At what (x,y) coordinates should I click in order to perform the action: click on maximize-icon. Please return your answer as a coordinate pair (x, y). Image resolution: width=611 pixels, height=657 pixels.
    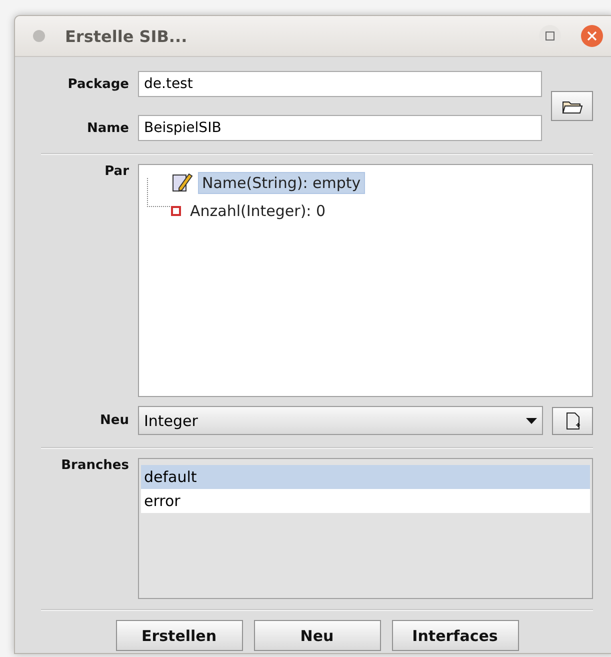
    Looking at the image, I should click on (550, 36).